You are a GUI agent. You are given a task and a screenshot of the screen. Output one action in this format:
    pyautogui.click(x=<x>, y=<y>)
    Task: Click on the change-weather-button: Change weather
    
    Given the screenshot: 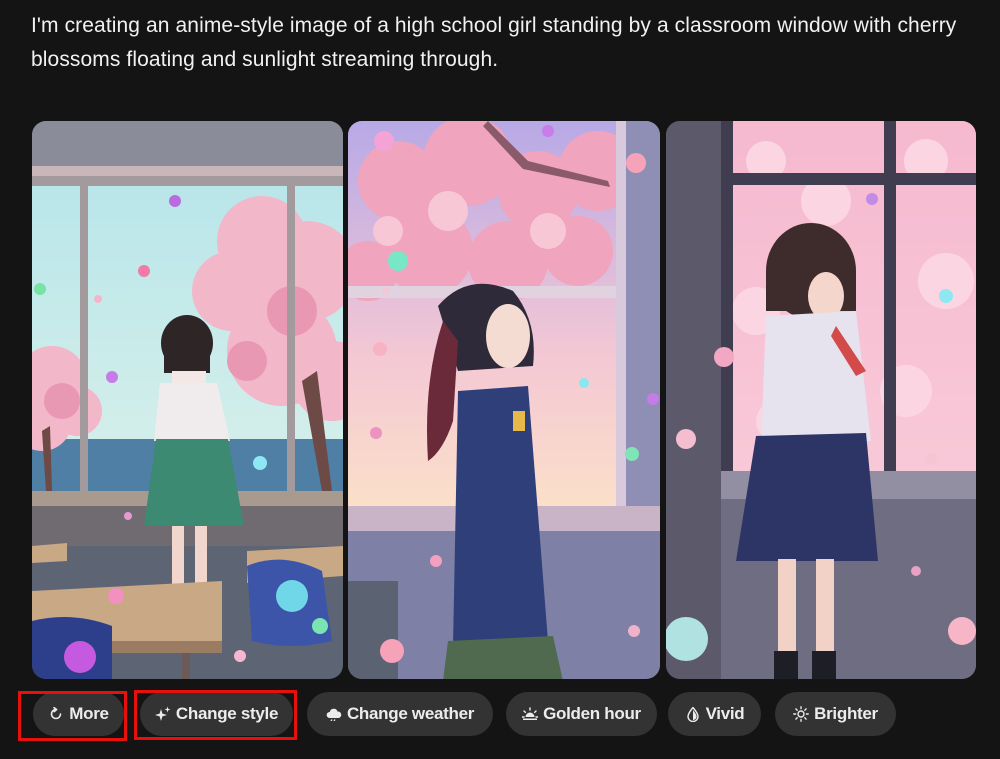 What is the action you would take?
    pyautogui.click(x=400, y=714)
    